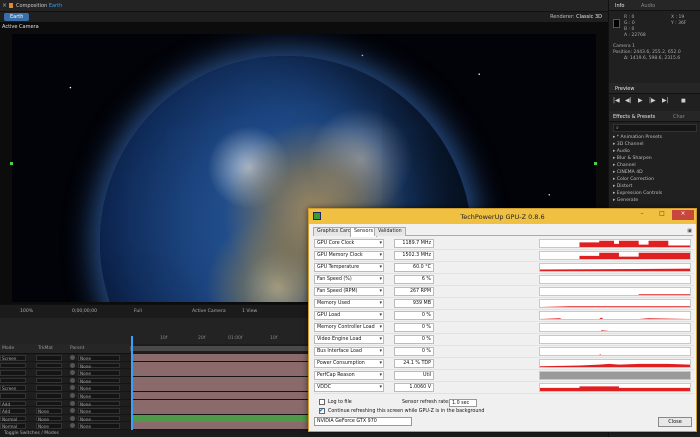 This screenshot has width=700, height=437. Describe the element at coordinates (349, 387) in the screenshot. I see `sensor-label-dropdown: VDDC ▾` at that location.